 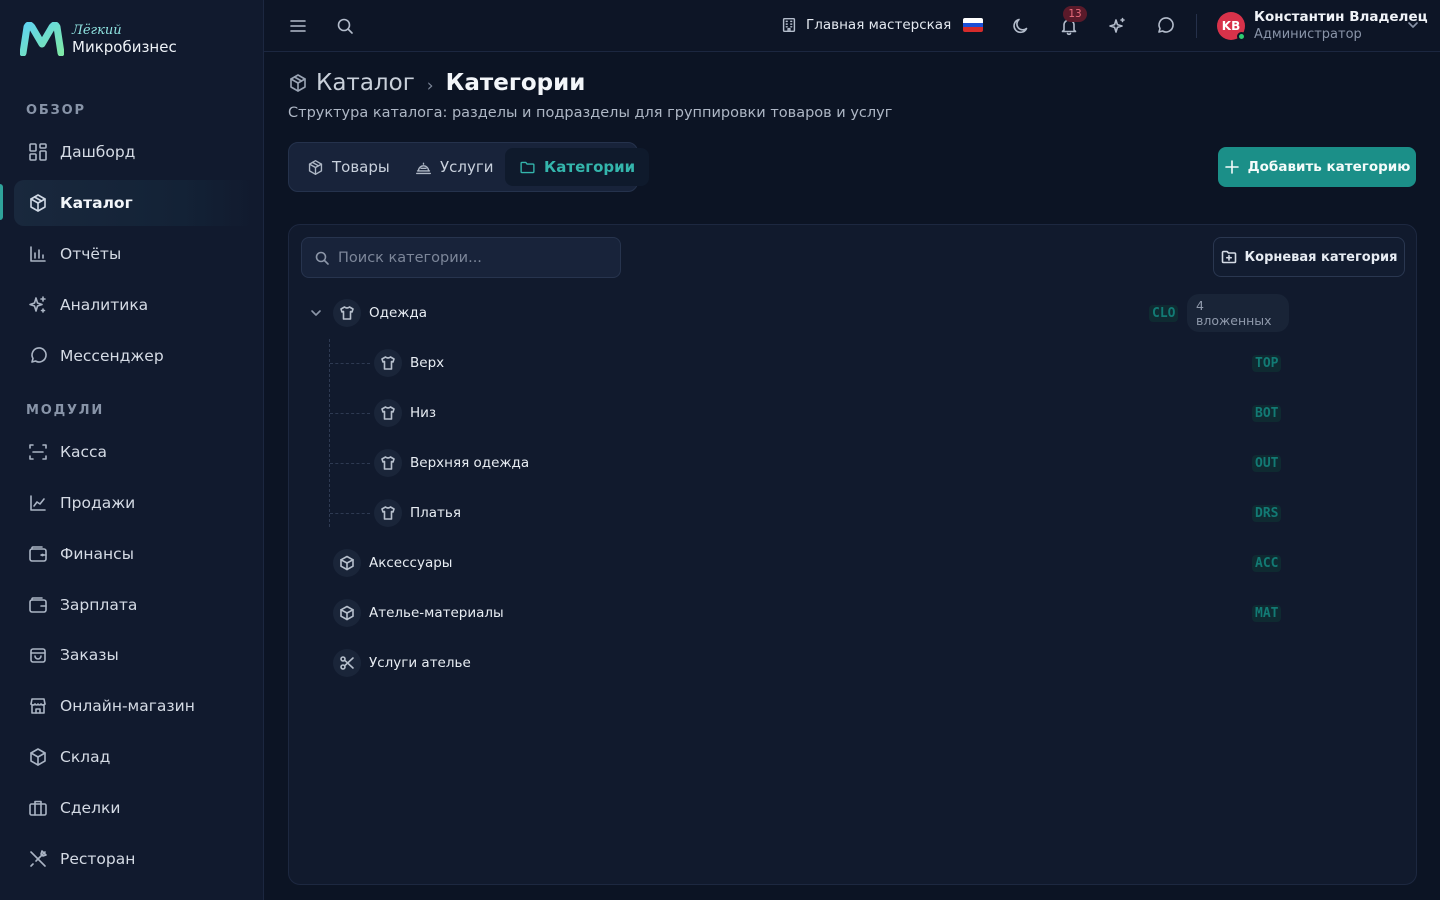 I want to click on tab-label: Услуги, so click(x=467, y=167).